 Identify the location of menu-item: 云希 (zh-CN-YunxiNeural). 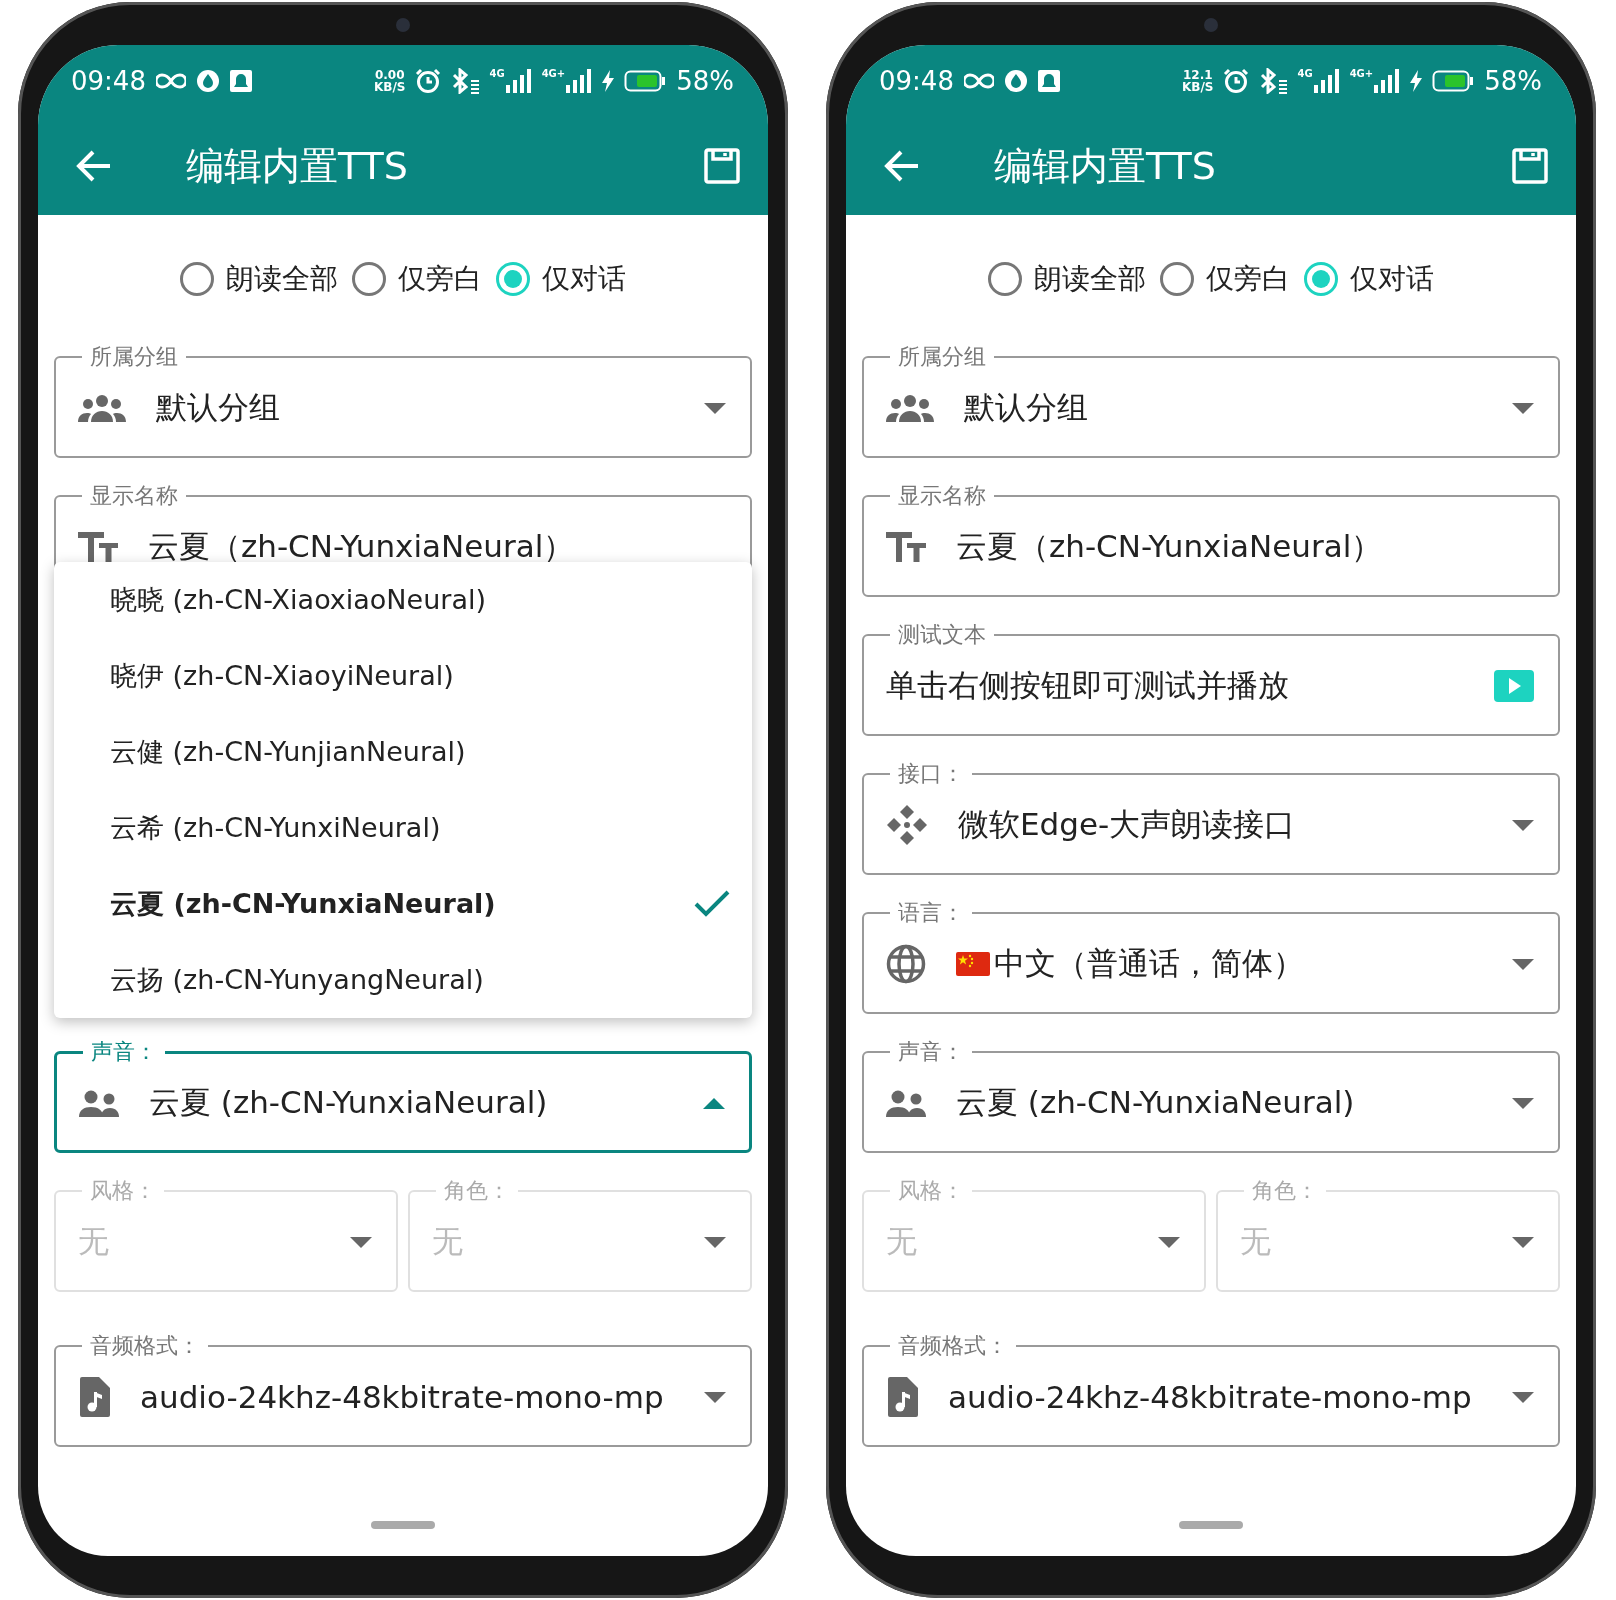
(403, 828).